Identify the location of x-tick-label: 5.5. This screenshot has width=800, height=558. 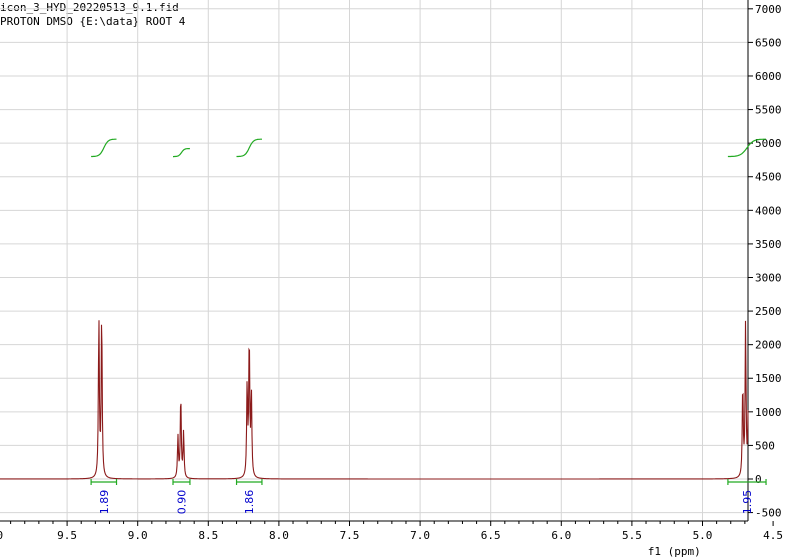
(632, 535).